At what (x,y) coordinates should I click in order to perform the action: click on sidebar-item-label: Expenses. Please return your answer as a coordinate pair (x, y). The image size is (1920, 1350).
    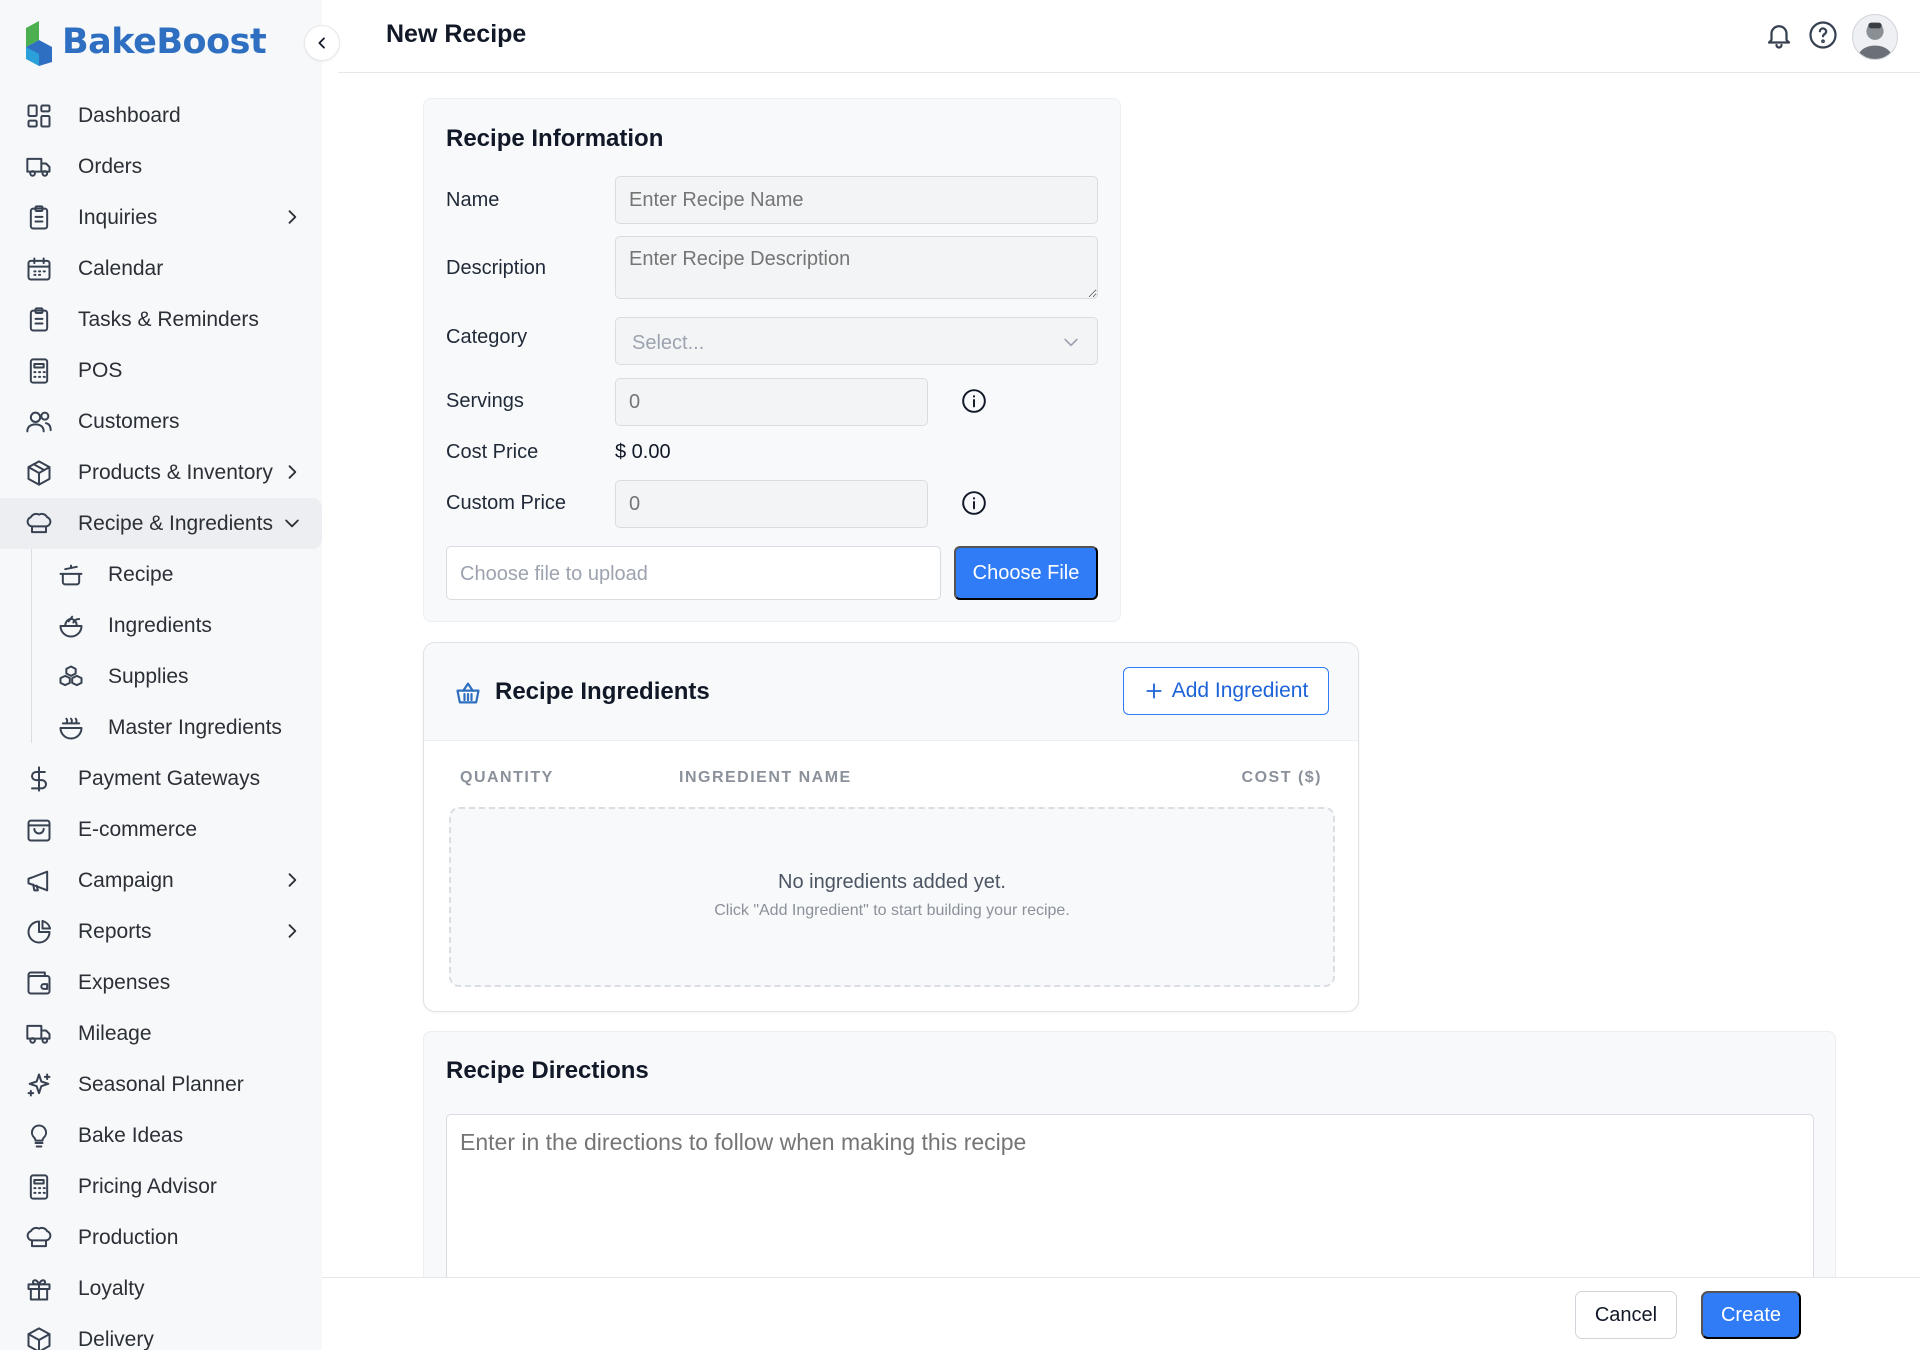
    Looking at the image, I should click on (124, 982).